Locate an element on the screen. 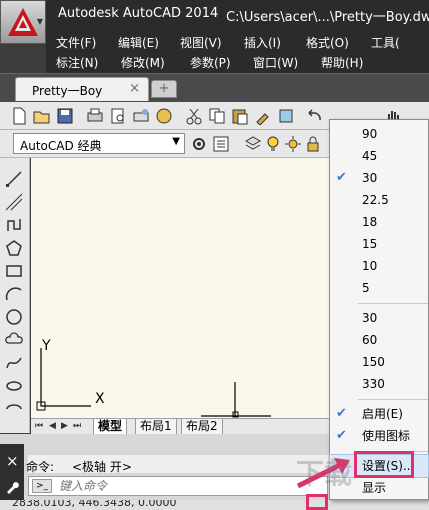 Image resolution: width=429 pixels, height=510 pixels. layout-tab-bar: ⏮ ◀ ▶ ⏭ 模型 布局1 布局2 is located at coordinates (180, 426).